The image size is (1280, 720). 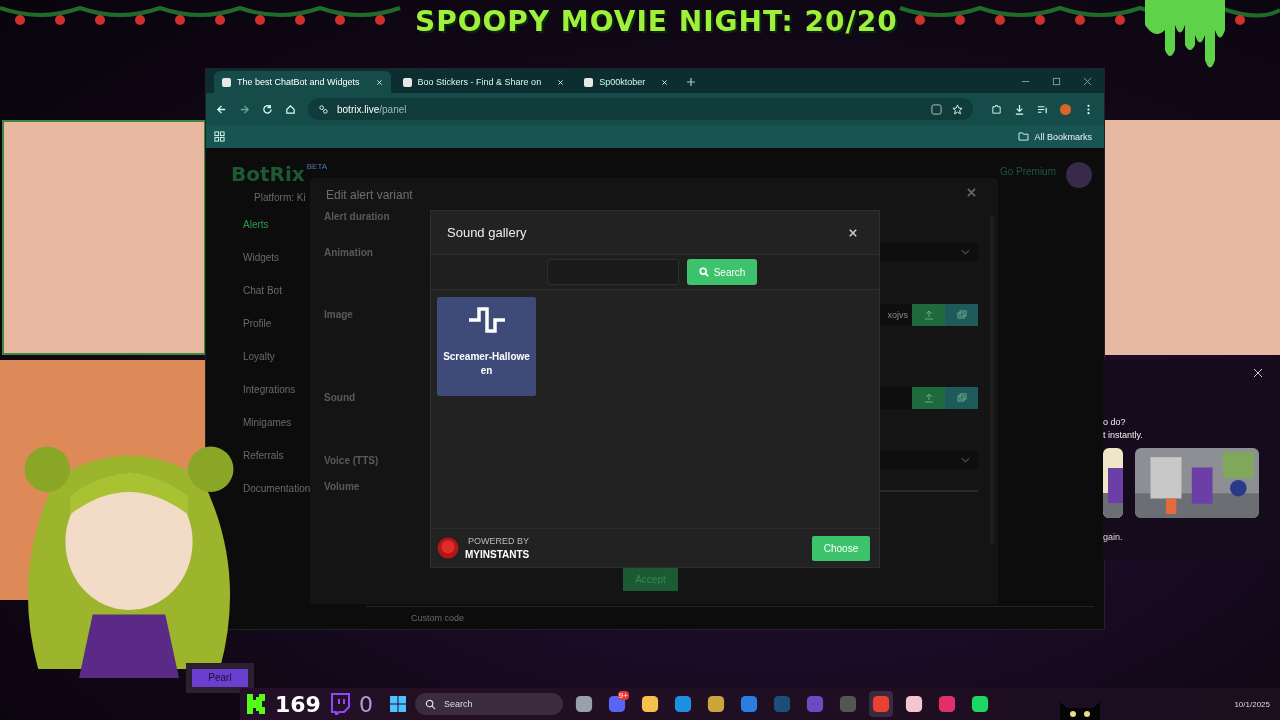 What do you see at coordinates (340, 397) in the screenshot?
I see `field-label: Sound` at bounding box center [340, 397].